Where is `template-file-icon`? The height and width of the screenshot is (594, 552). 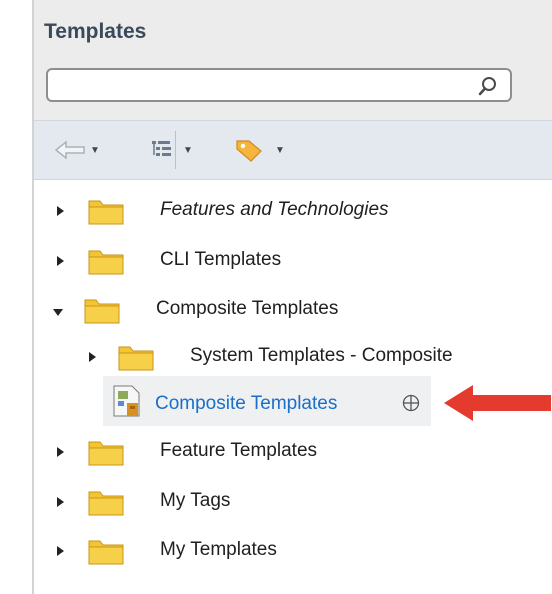 template-file-icon is located at coordinates (126, 401).